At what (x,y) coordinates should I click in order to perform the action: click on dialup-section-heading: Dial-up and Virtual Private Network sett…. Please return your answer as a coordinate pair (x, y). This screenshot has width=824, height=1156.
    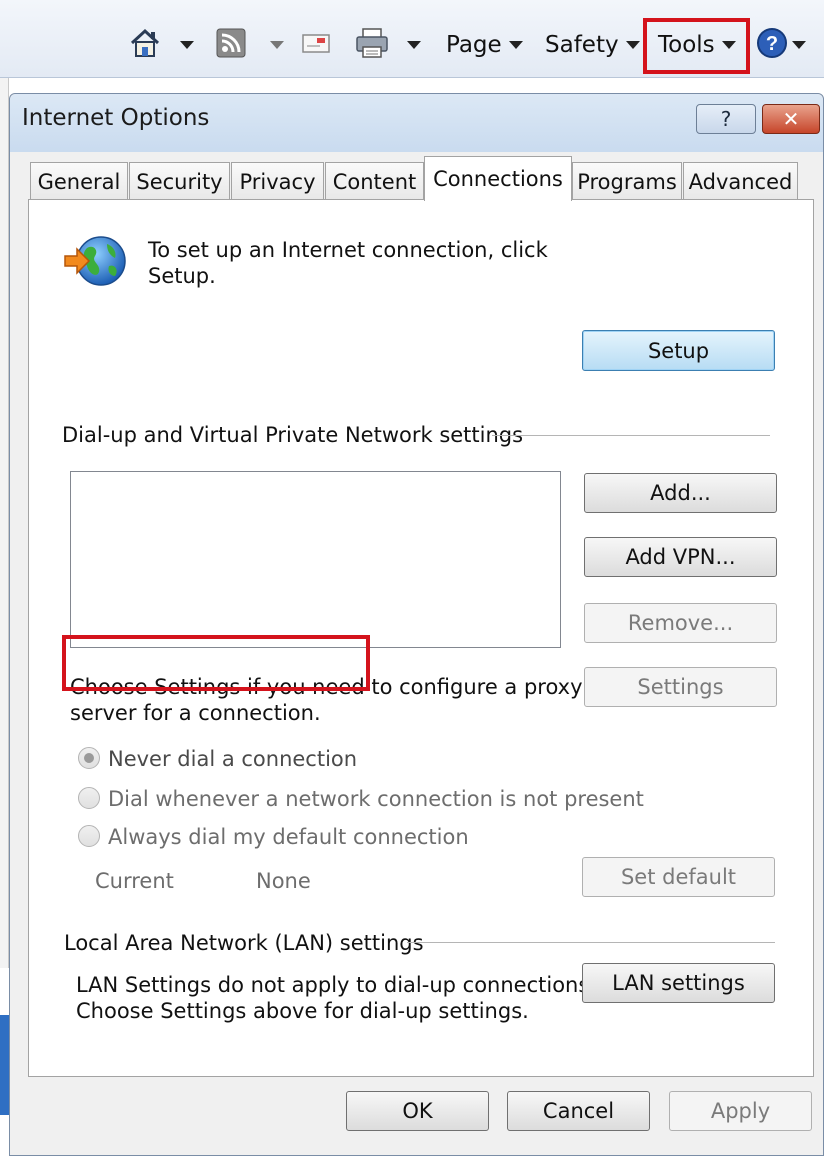
    Looking at the image, I should click on (293, 435).